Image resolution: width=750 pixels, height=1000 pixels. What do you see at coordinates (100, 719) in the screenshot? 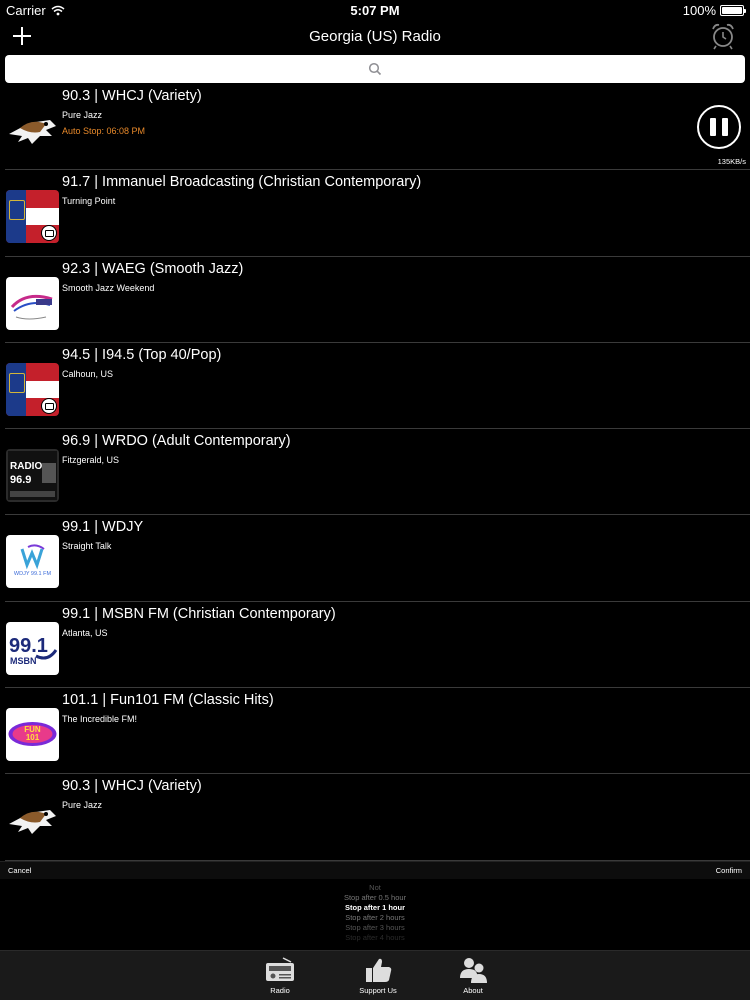
I see `station-subtitle: The Incredible FM!` at bounding box center [100, 719].